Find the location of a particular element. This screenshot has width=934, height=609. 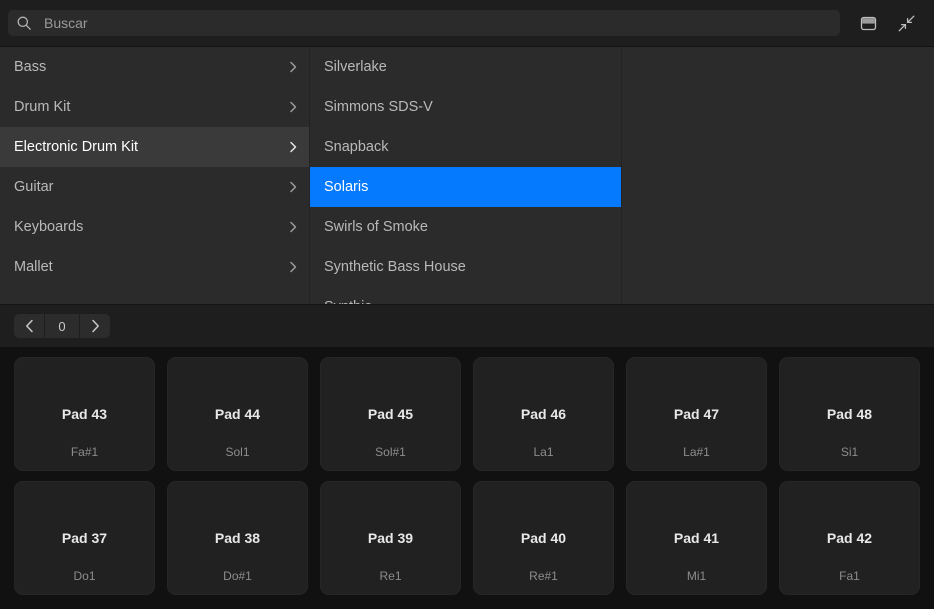

pad-pad-42: Pad 42 Fa1 is located at coordinates (849, 538).